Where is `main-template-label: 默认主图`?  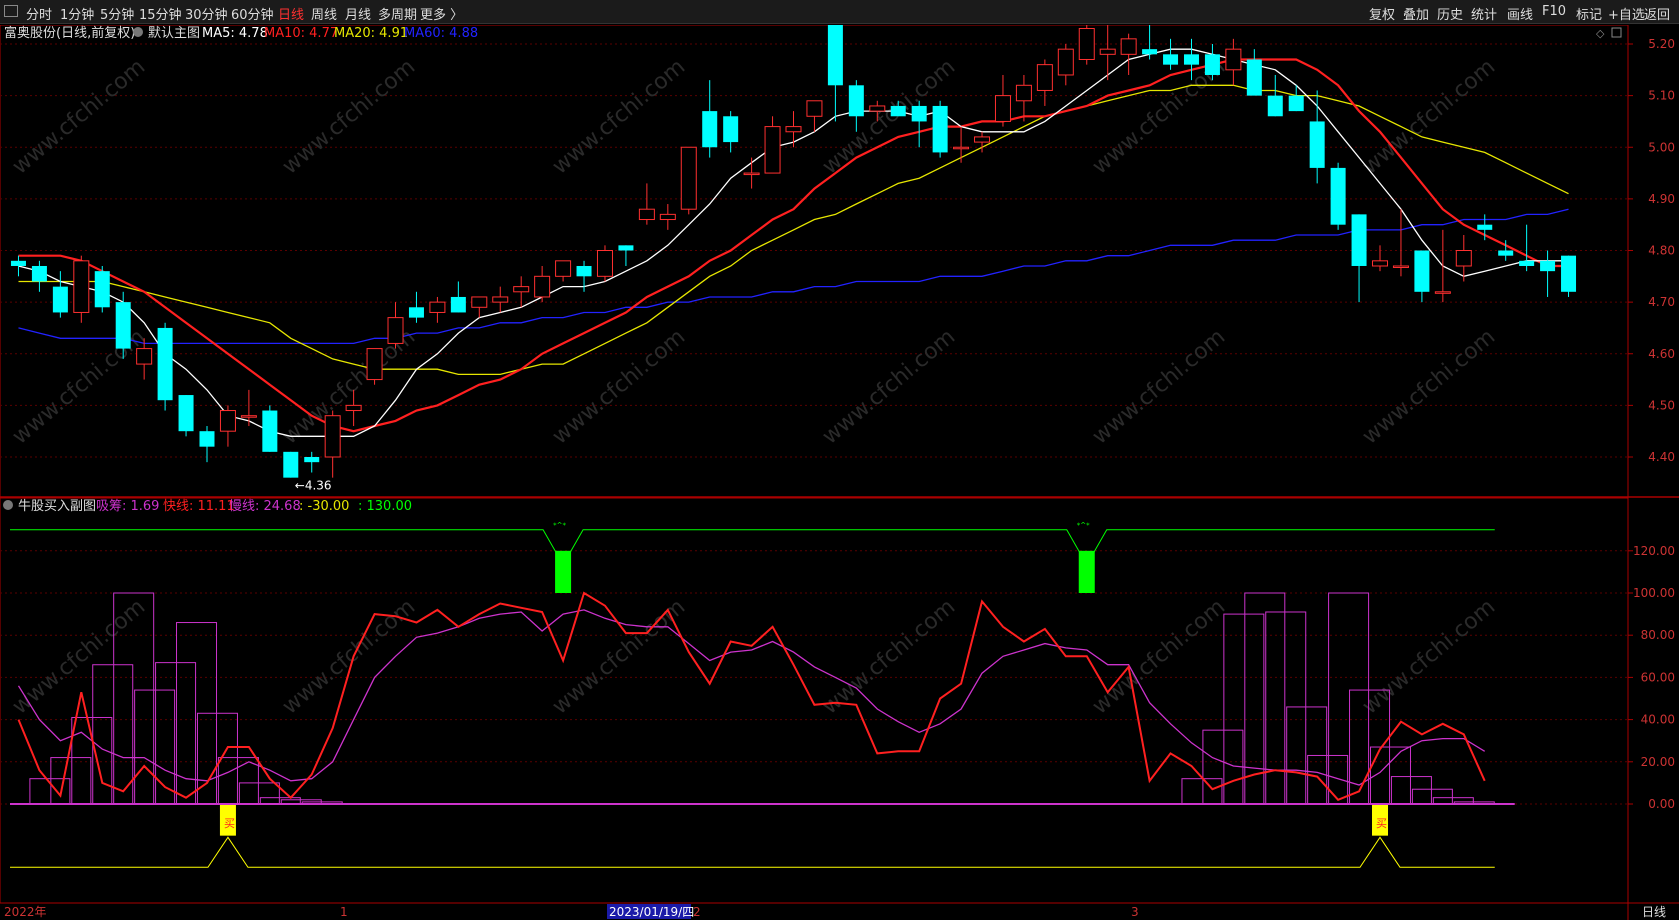 main-template-label: 默认主图 is located at coordinates (174, 33).